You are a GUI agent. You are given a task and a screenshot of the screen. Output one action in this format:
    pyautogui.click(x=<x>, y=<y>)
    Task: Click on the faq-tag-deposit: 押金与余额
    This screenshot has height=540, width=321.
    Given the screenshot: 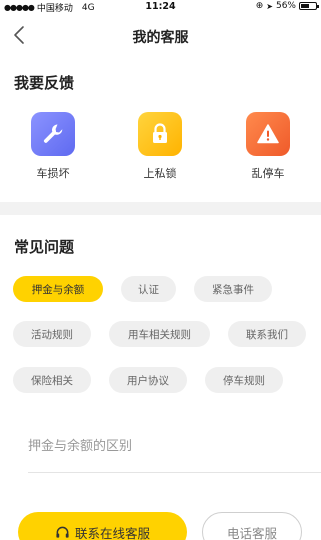 What is the action you would take?
    pyautogui.click(x=58, y=289)
    